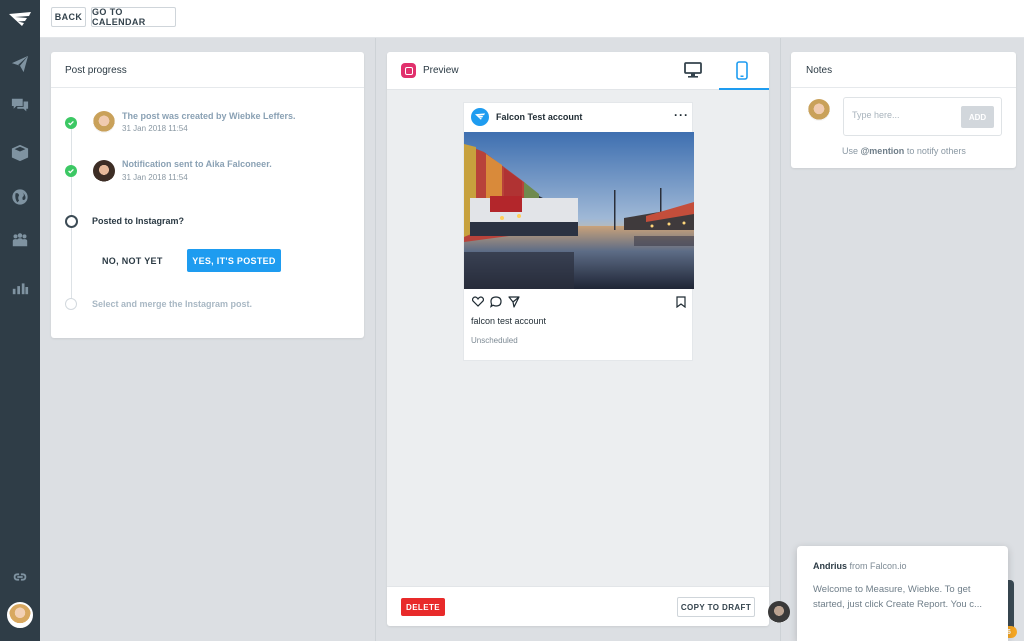  What do you see at coordinates (71, 304) in the screenshot?
I see `future-step-icon` at bounding box center [71, 304].